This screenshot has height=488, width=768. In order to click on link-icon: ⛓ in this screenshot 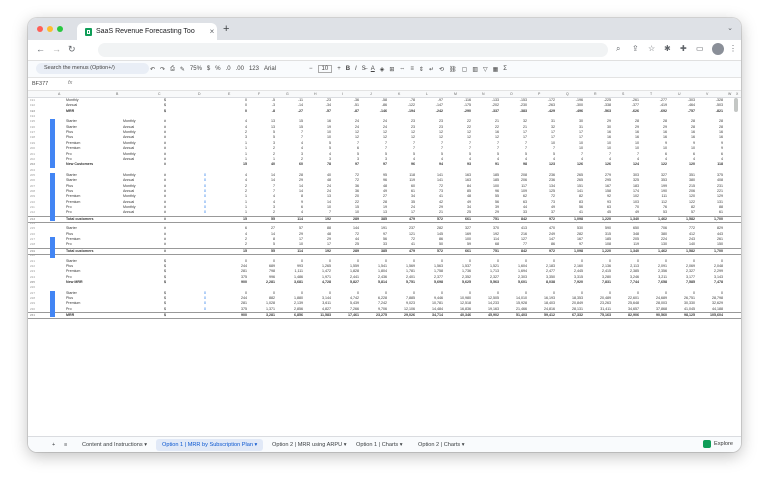, I will do `click(453, 69)`.